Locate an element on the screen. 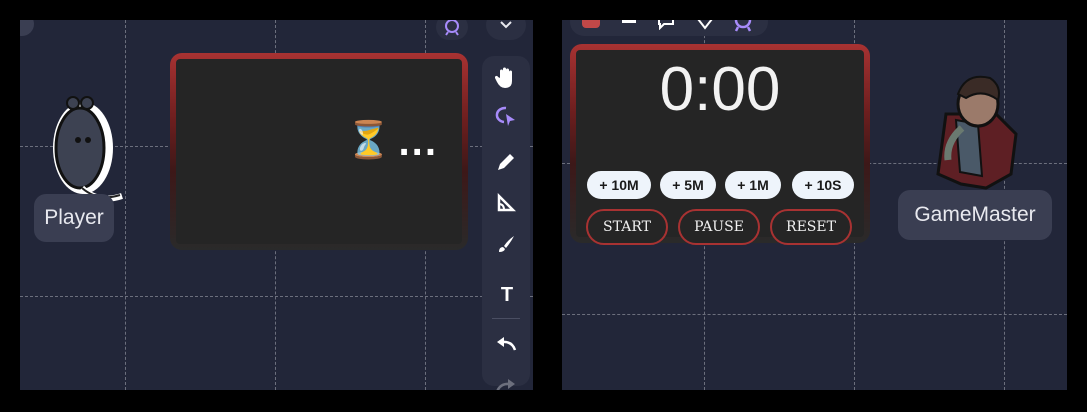 This screenshot has height=412, width=1087. pen-tool-button is located at coordinates (506, 162).